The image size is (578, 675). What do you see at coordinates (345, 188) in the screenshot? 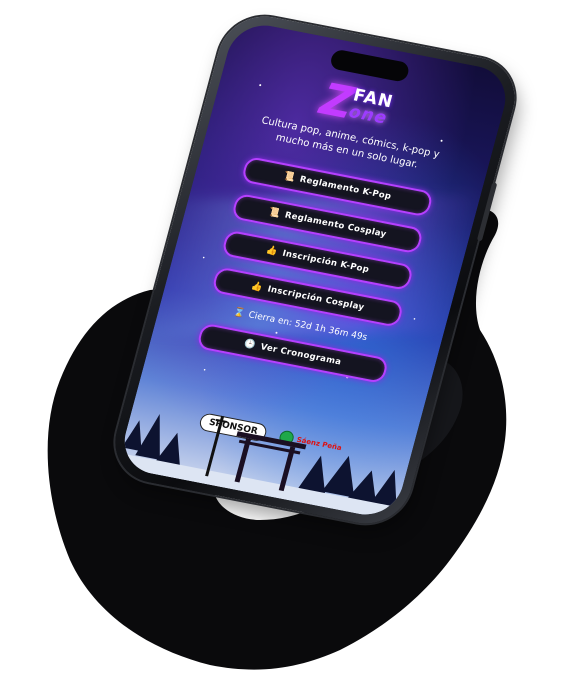
I see `button-label: Reglamento K-Pop` at bounding box center [345, 188].